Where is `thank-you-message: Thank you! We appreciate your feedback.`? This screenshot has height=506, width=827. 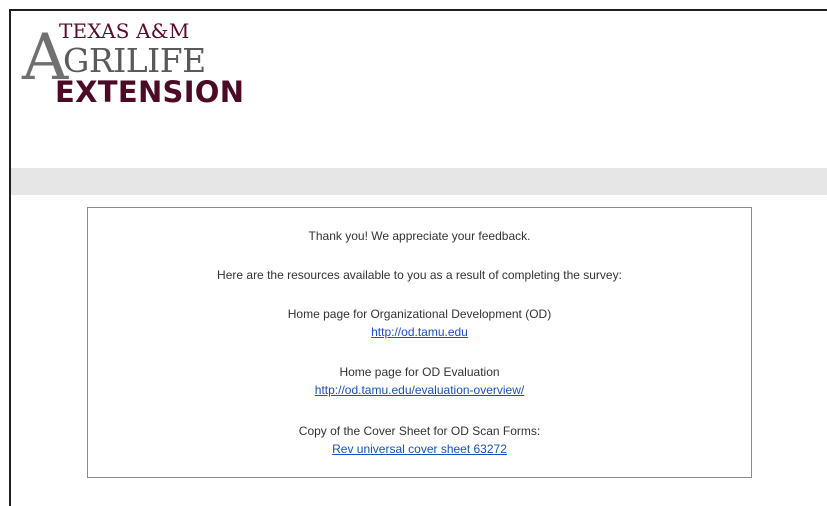 thank-you-message: Thank you! We appreciate your feedback. is located at coordinates (419, 236).